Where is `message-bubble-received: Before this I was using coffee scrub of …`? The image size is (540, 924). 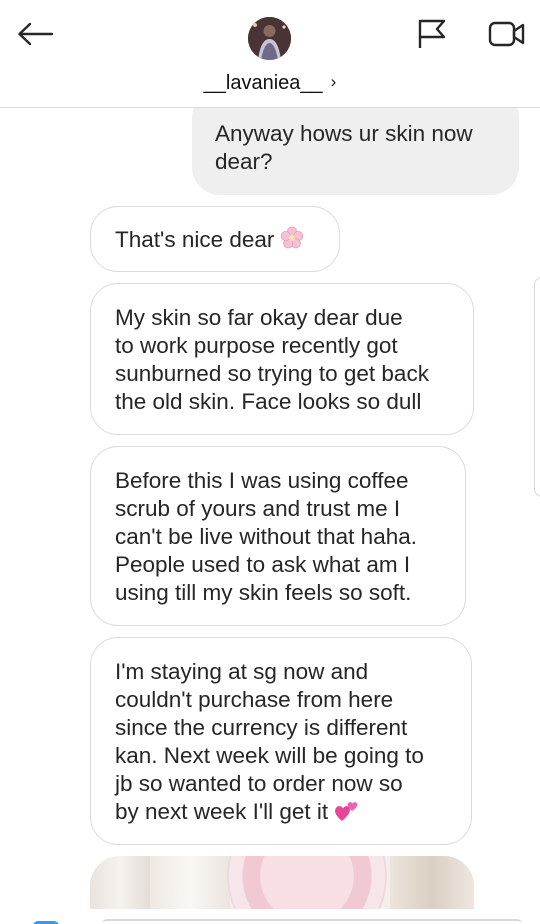 message-bubble-received: Before this I was using coffee scrub of … is located at coordinates (278, 536).